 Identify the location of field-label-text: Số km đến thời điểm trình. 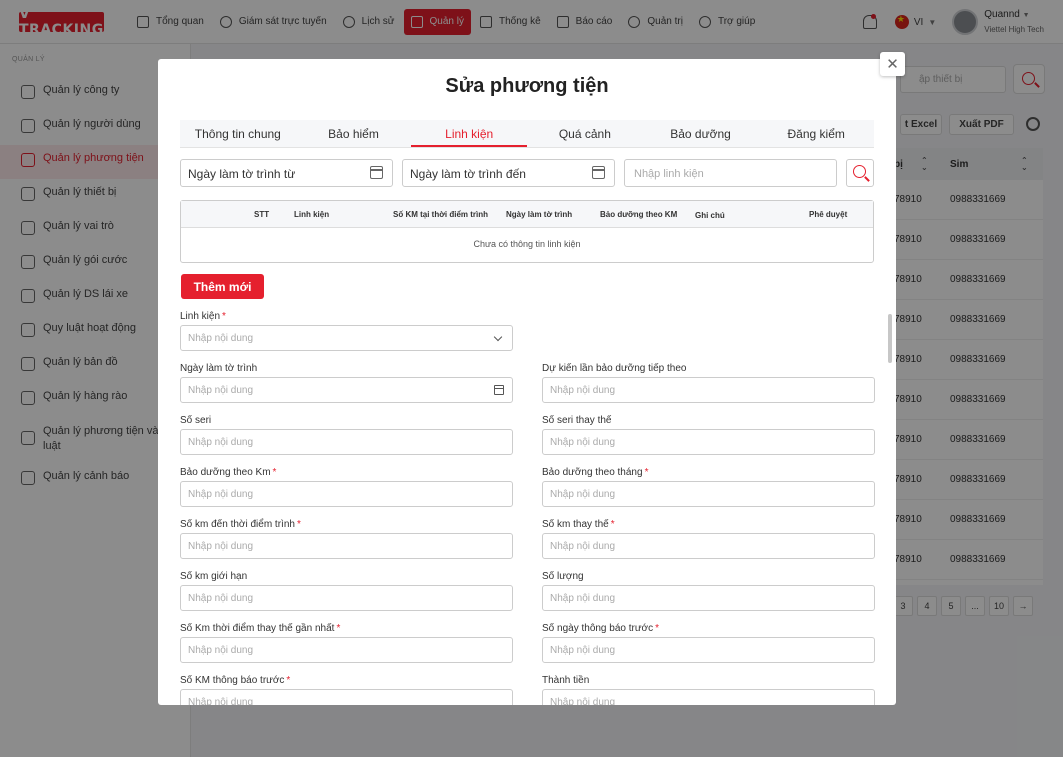
(237, 524).